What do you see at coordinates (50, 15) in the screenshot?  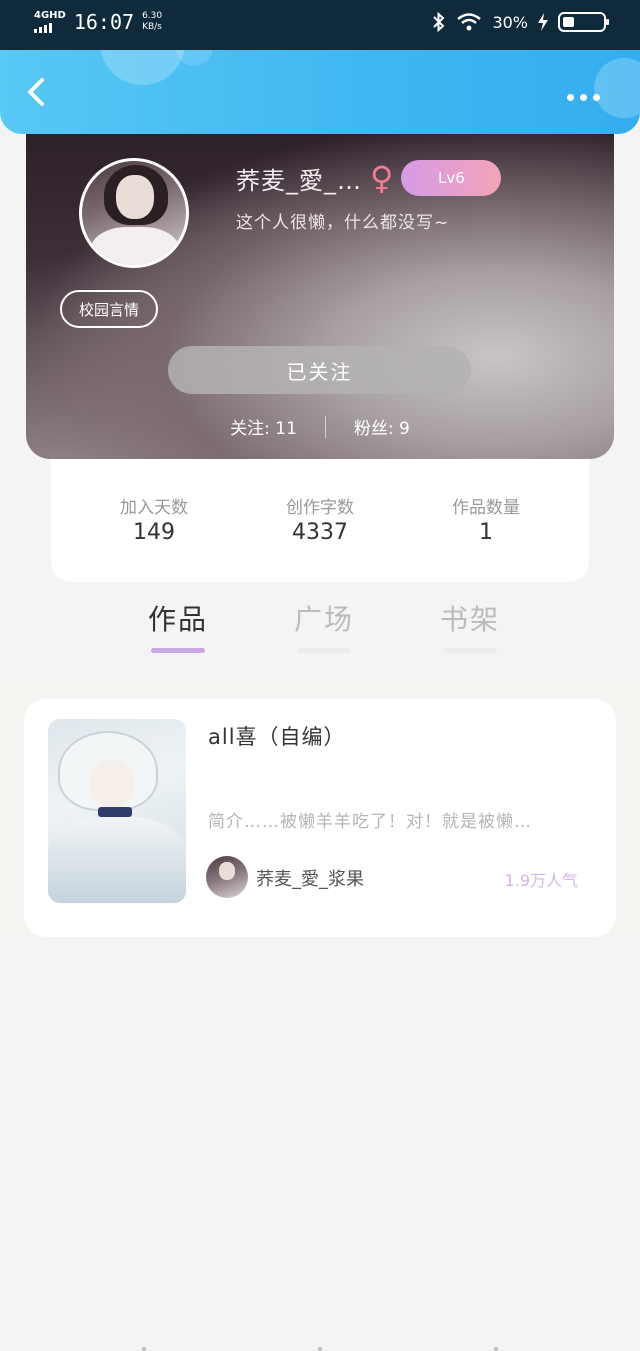 I see `network-type: 4GHD` at bounding box center [50, 15].